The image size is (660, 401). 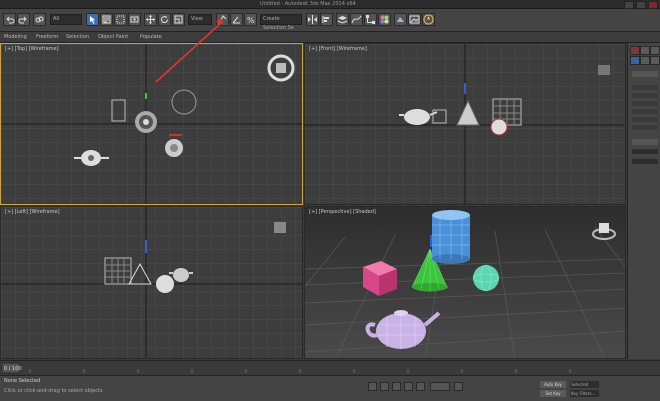 What do you see at coordinates (92, 19) in the screenshot?
I see `select-icon` at bounding box center [92, 19].